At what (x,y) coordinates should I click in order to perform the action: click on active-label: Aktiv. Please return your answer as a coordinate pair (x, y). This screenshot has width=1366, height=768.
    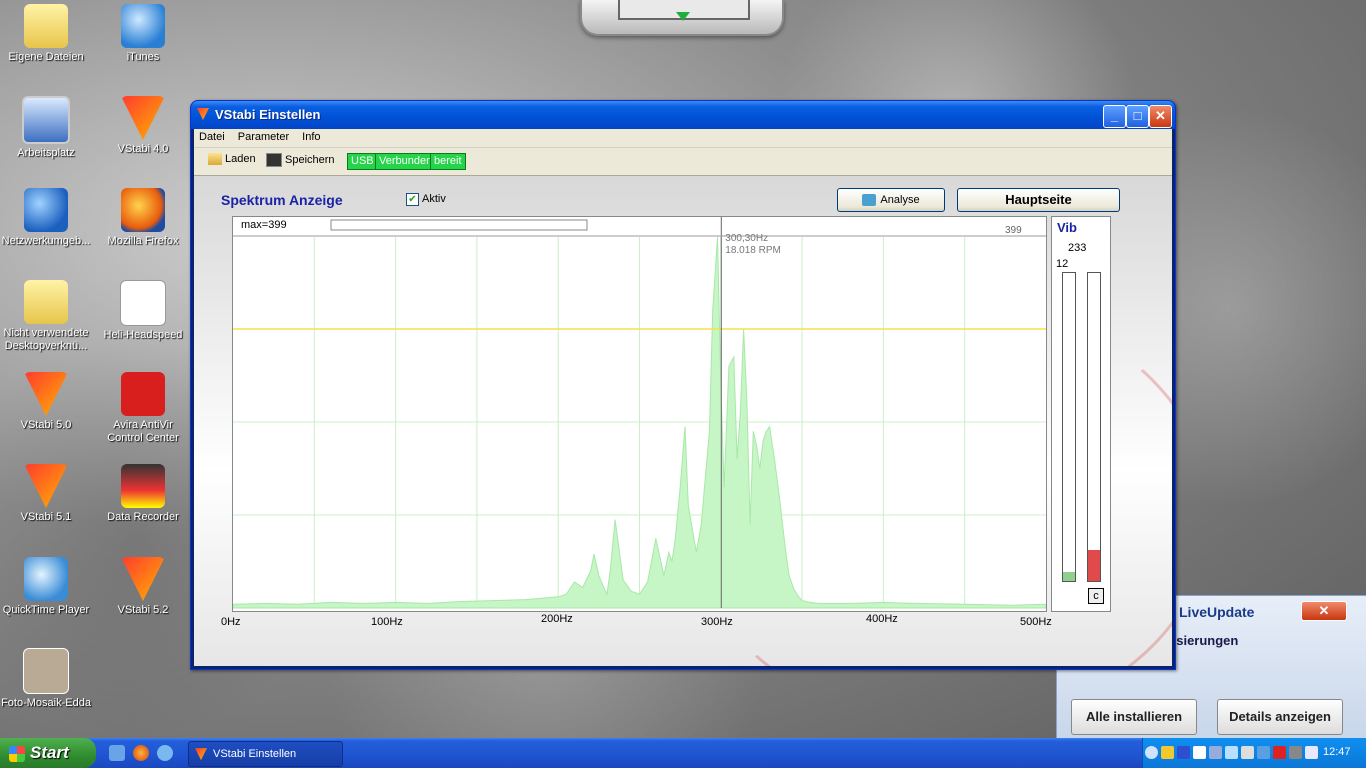
    Looking at the image, I should click on (434, 199).